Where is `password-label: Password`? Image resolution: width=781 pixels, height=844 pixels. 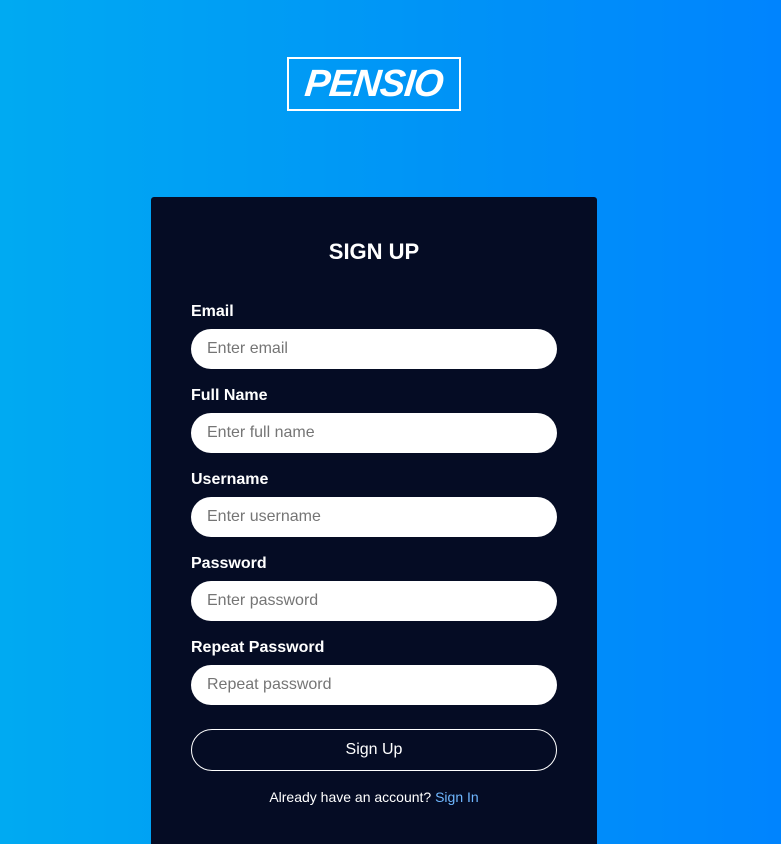 password-label: Password is located at coordinates (229, 563).